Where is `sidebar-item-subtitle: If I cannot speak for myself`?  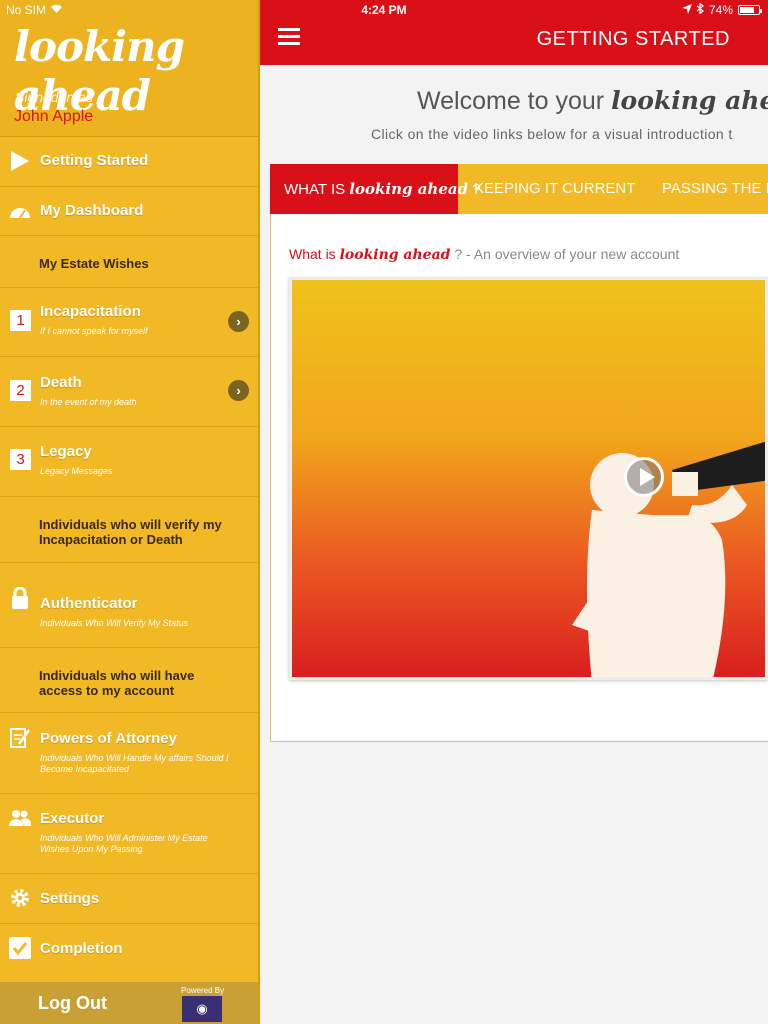
sidebar-item-subtitle: If I cannot speak for myself is located at coordinates (94, 331).